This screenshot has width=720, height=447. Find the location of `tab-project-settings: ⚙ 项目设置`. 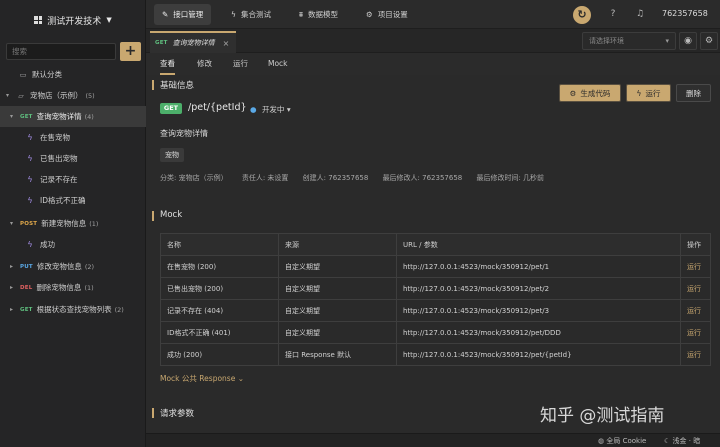

tab-project-settings: ⚙ 项目设置 is located at coordinates (387, 14).